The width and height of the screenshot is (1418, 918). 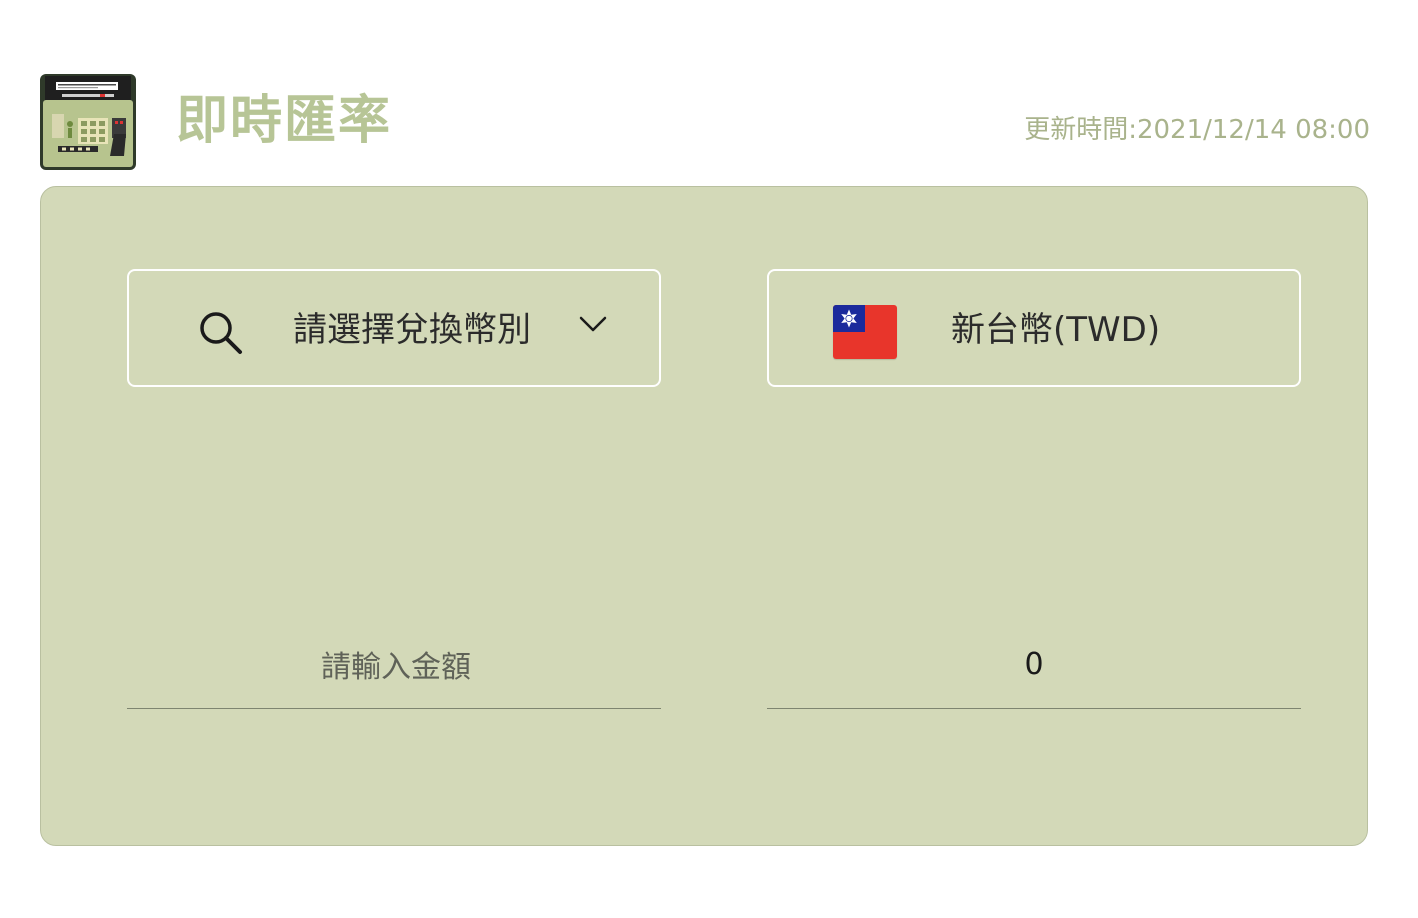 What do you see at coordinates (1197, 130) in the screenshot?
I see `update-time-text: 更新時間:2021/12/14 08:00` at bounding box center [1197, 130].